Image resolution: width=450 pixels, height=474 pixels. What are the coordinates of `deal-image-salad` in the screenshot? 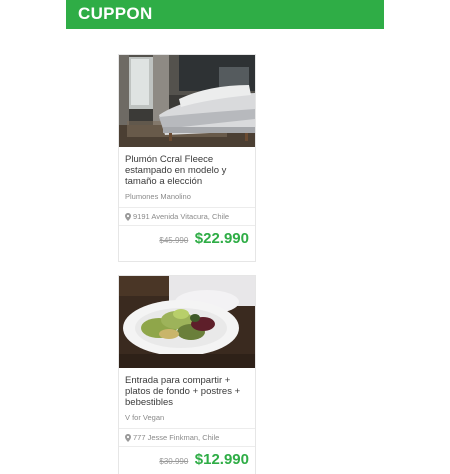 It's located at (187, 322).